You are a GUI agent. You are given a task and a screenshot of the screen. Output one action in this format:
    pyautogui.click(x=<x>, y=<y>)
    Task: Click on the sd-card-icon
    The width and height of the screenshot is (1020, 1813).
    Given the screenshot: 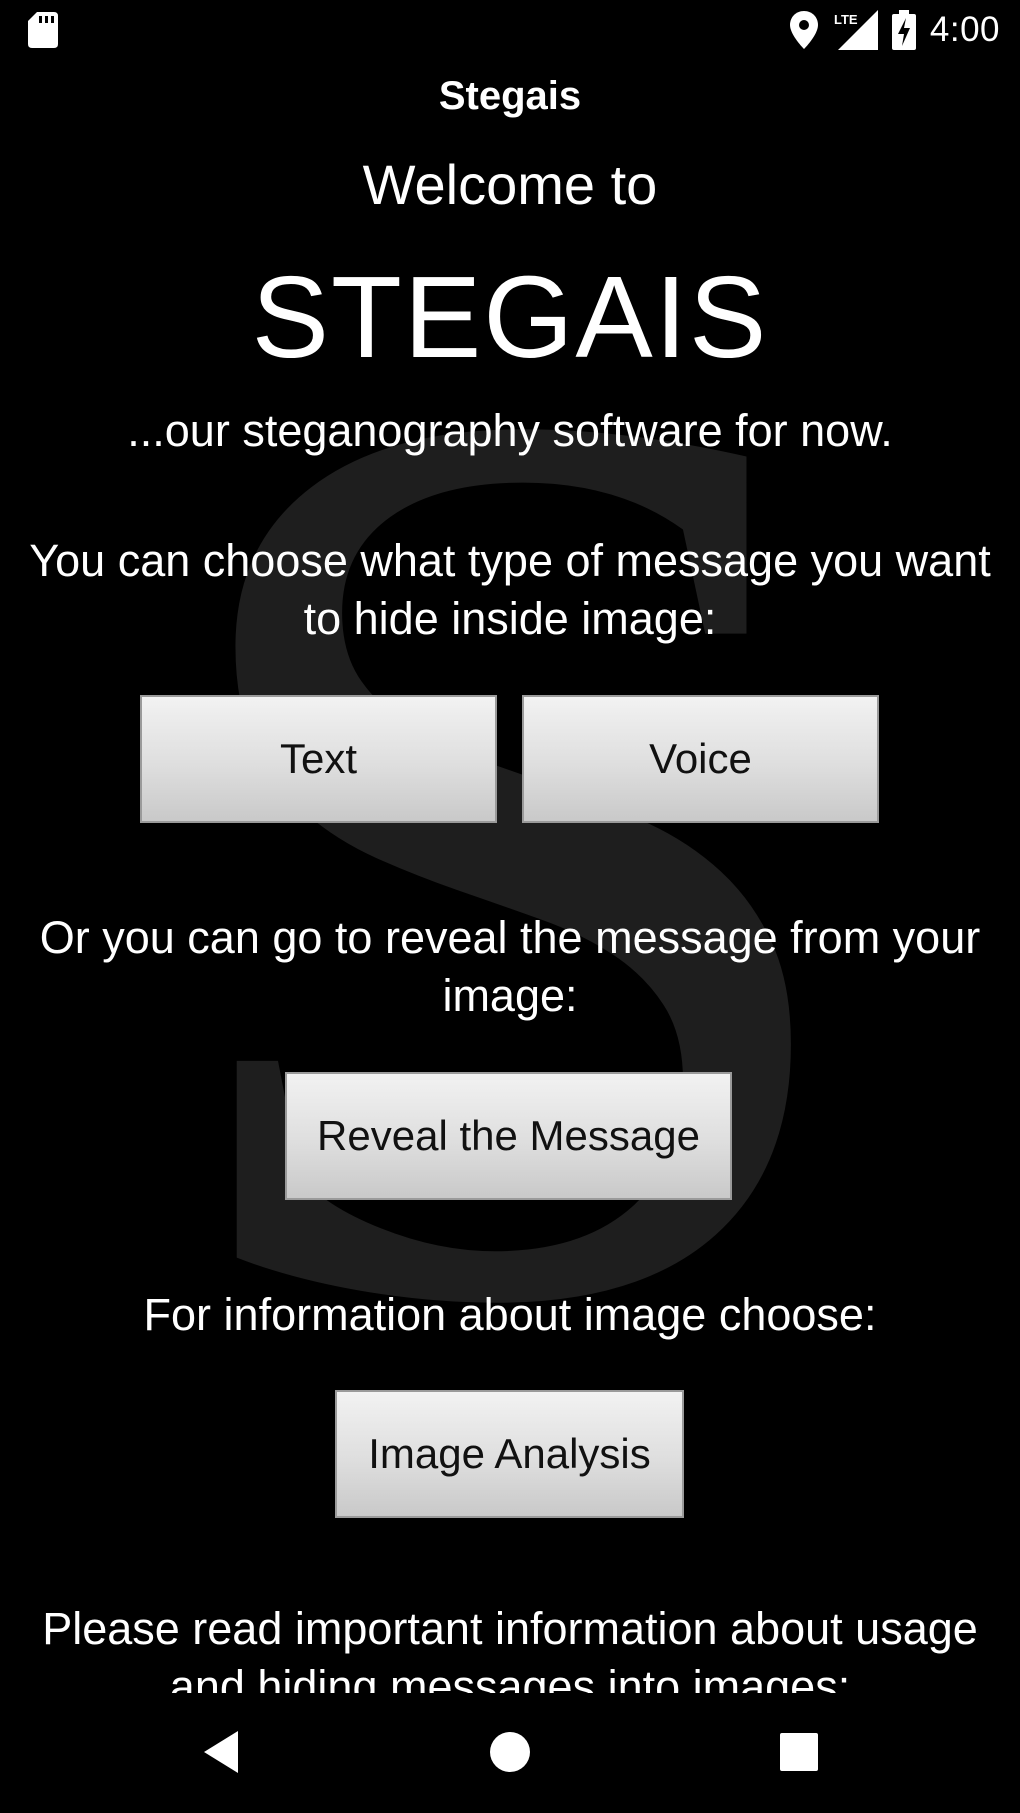 What is the action you would take?
    pyautogui.click(x=43, y=30)
    